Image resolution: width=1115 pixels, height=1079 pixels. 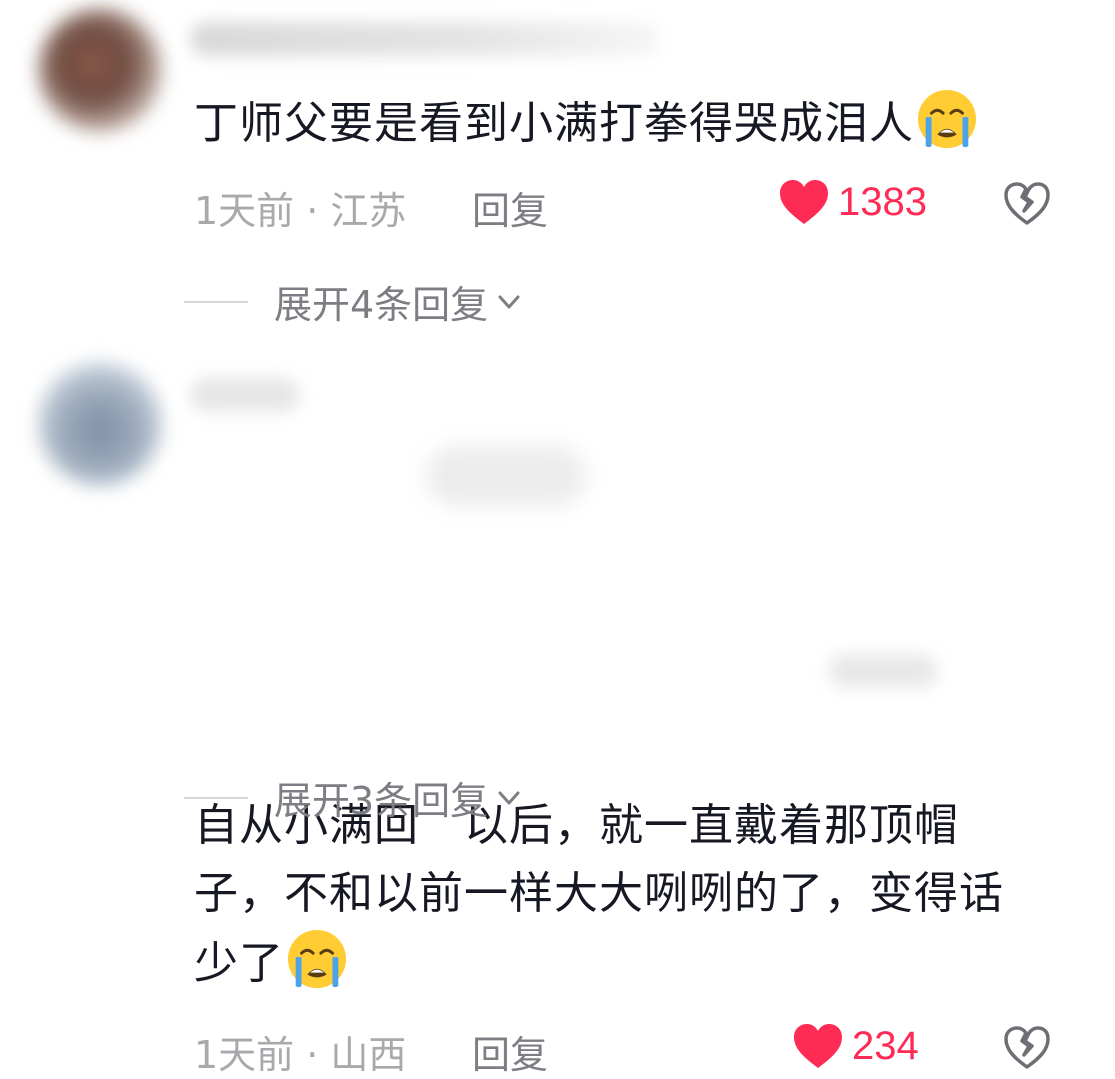 I want to click on comment-time-location: 1天前 · 江苏, so click(x=300, y=211).